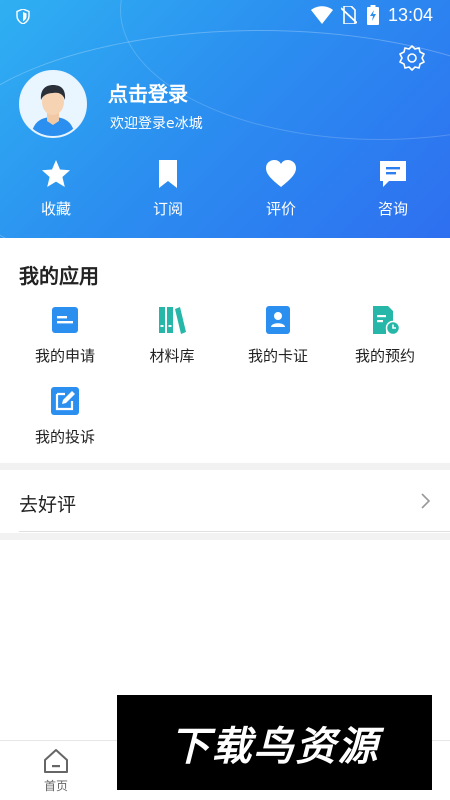 The image size is (450, 800). What do you see at coordinates (392, 209) in the screenshot?
I see `quick-action-label: 咨询` at bounding box center [392, 209].